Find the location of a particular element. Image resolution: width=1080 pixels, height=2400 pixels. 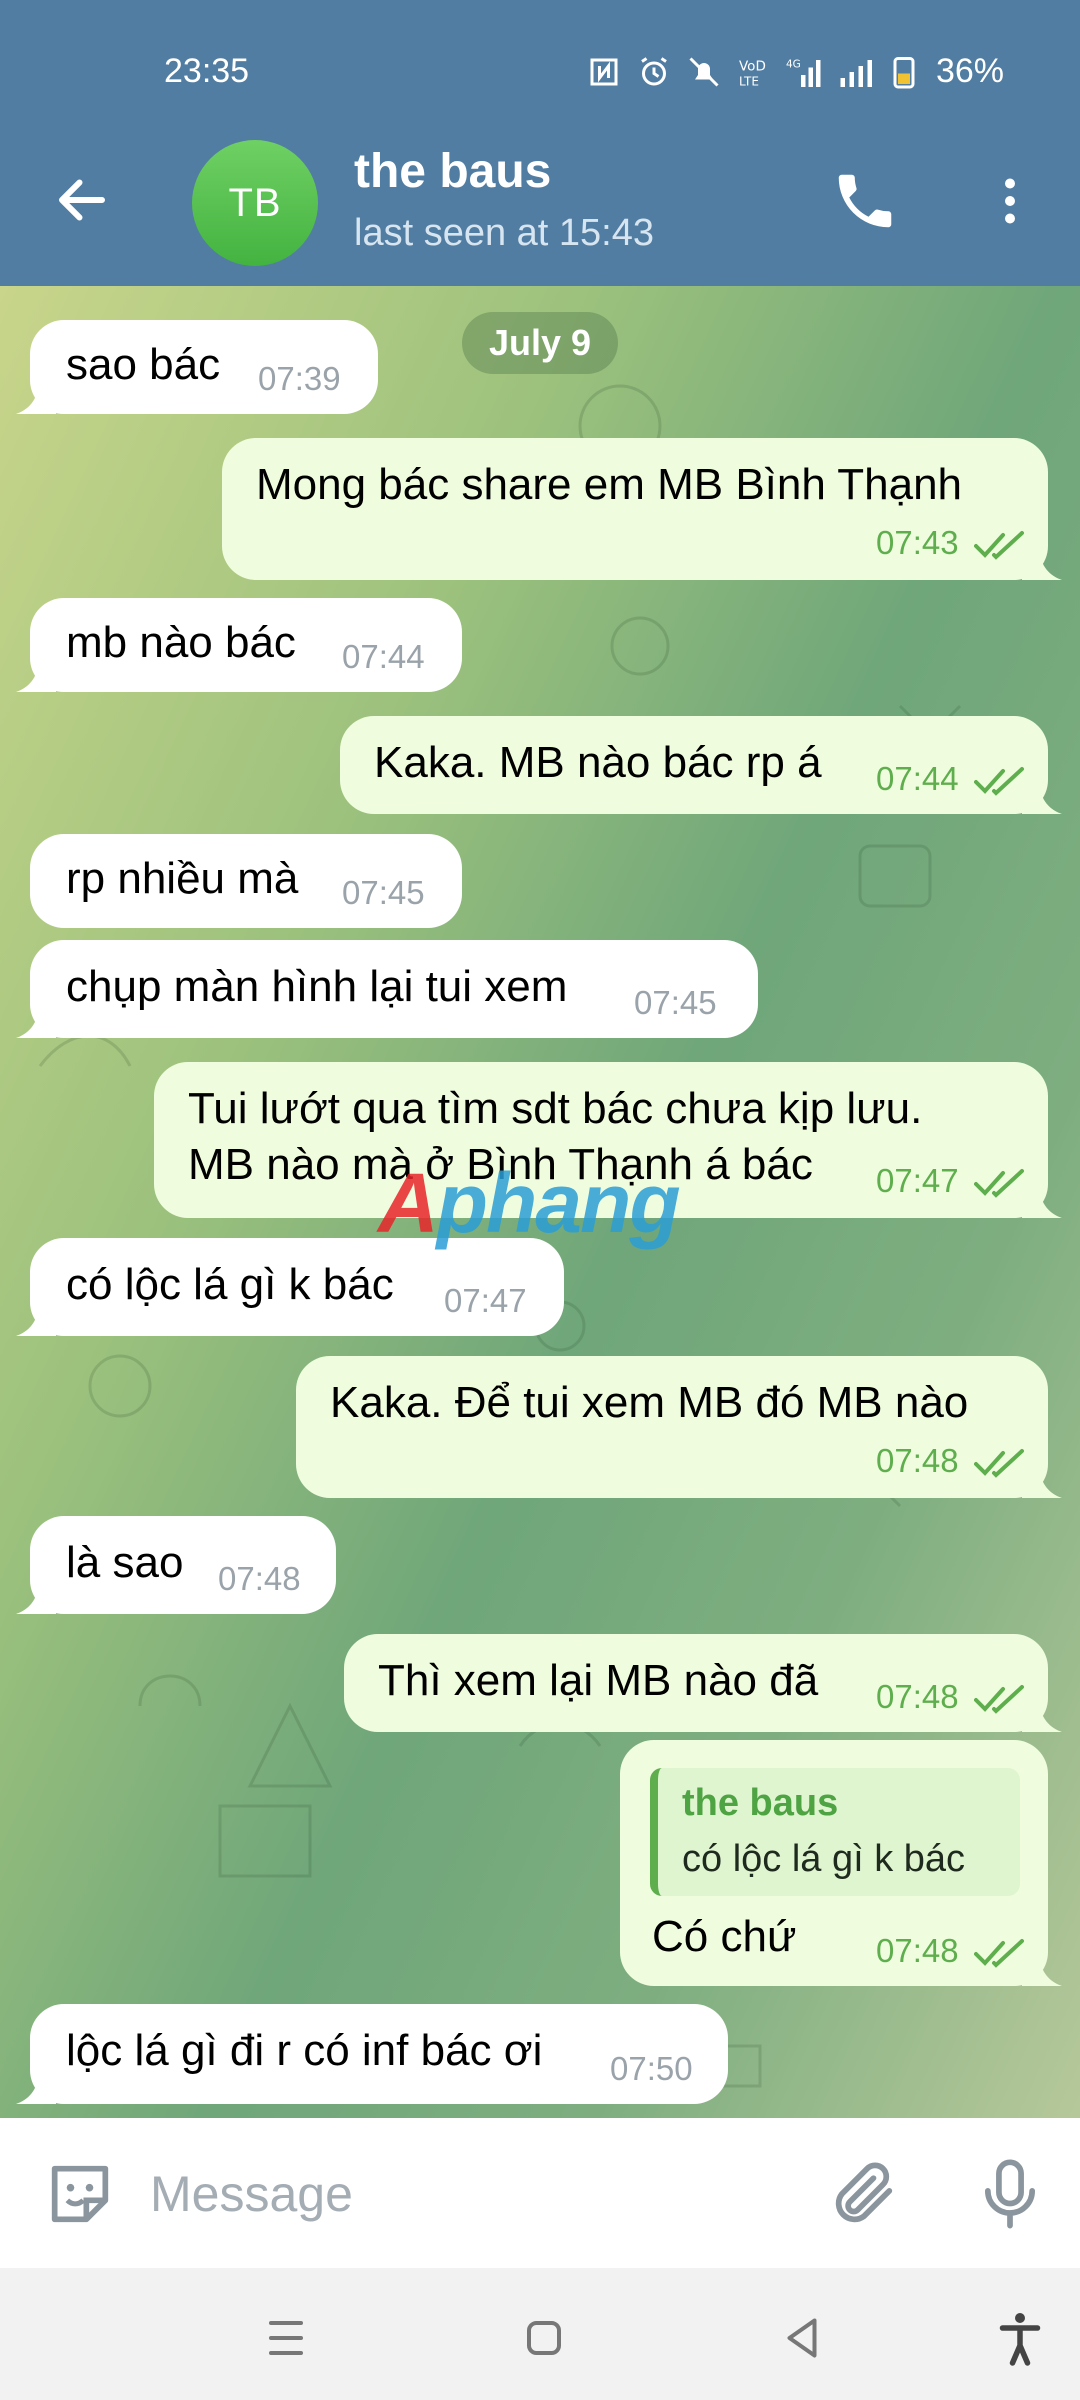

home-icon is located at coordinates (544, 2338).